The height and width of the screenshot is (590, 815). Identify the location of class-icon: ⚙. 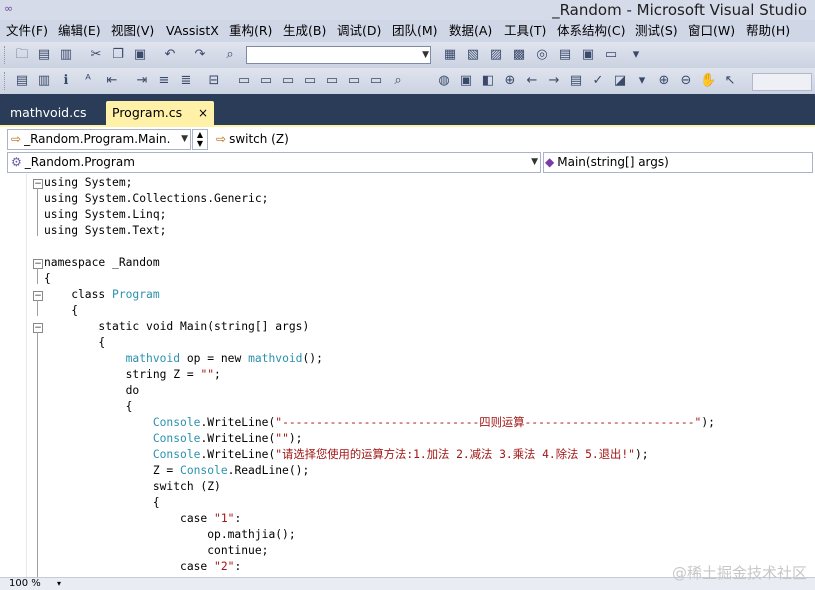
(16, 162).